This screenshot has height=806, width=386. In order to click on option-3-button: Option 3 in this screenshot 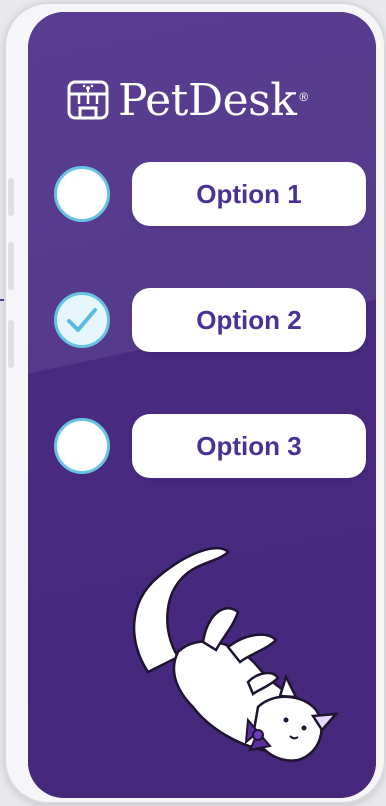, I will do `click(249, 446)`.